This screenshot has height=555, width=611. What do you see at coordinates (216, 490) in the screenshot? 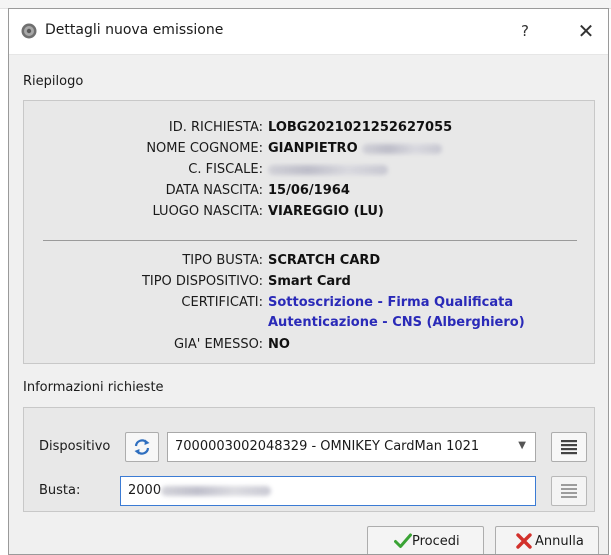
I see `redacted-busta-code` at bounding box center [216, 490].